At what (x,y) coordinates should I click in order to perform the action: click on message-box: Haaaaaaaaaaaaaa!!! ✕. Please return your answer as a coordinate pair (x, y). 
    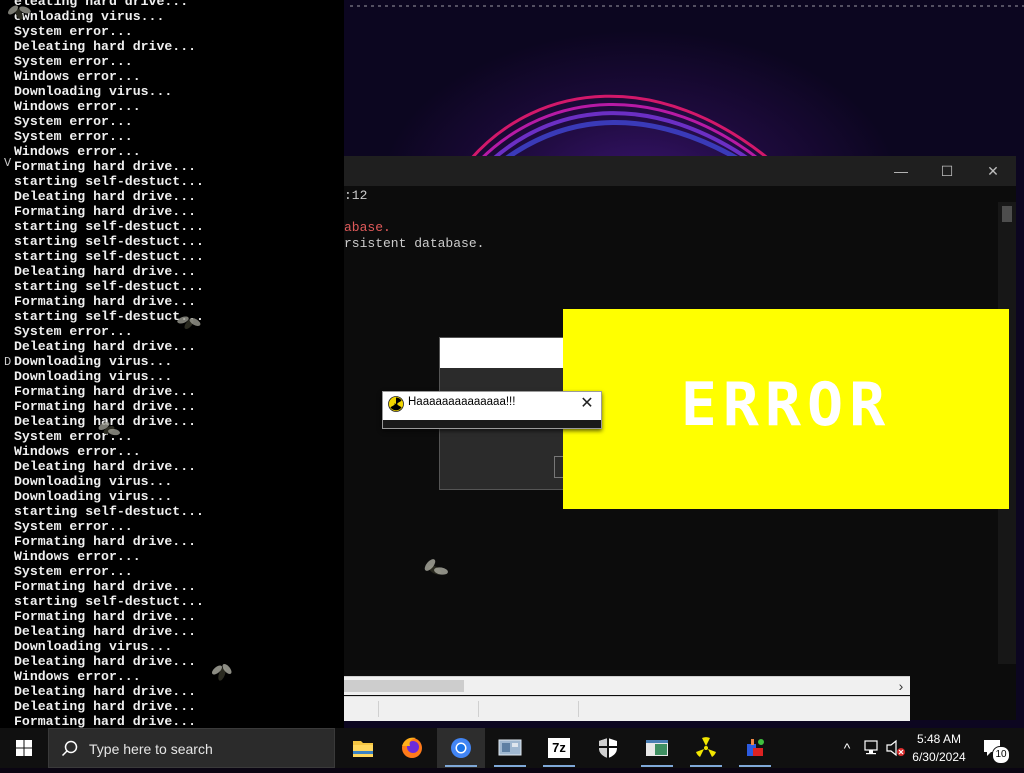
    Looking at the image, I should click on (492, 410).